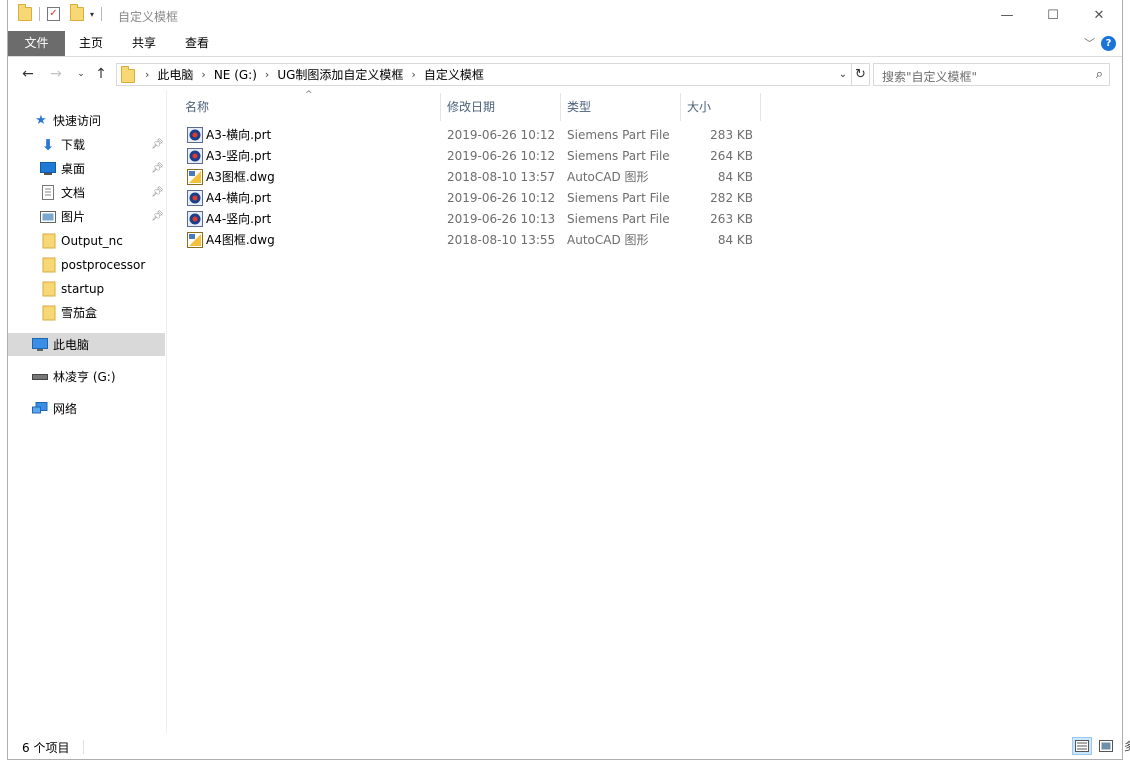  Describe the element at coordinates (101, 74) in the screenshot. I see `up-button: ↑` at that location.